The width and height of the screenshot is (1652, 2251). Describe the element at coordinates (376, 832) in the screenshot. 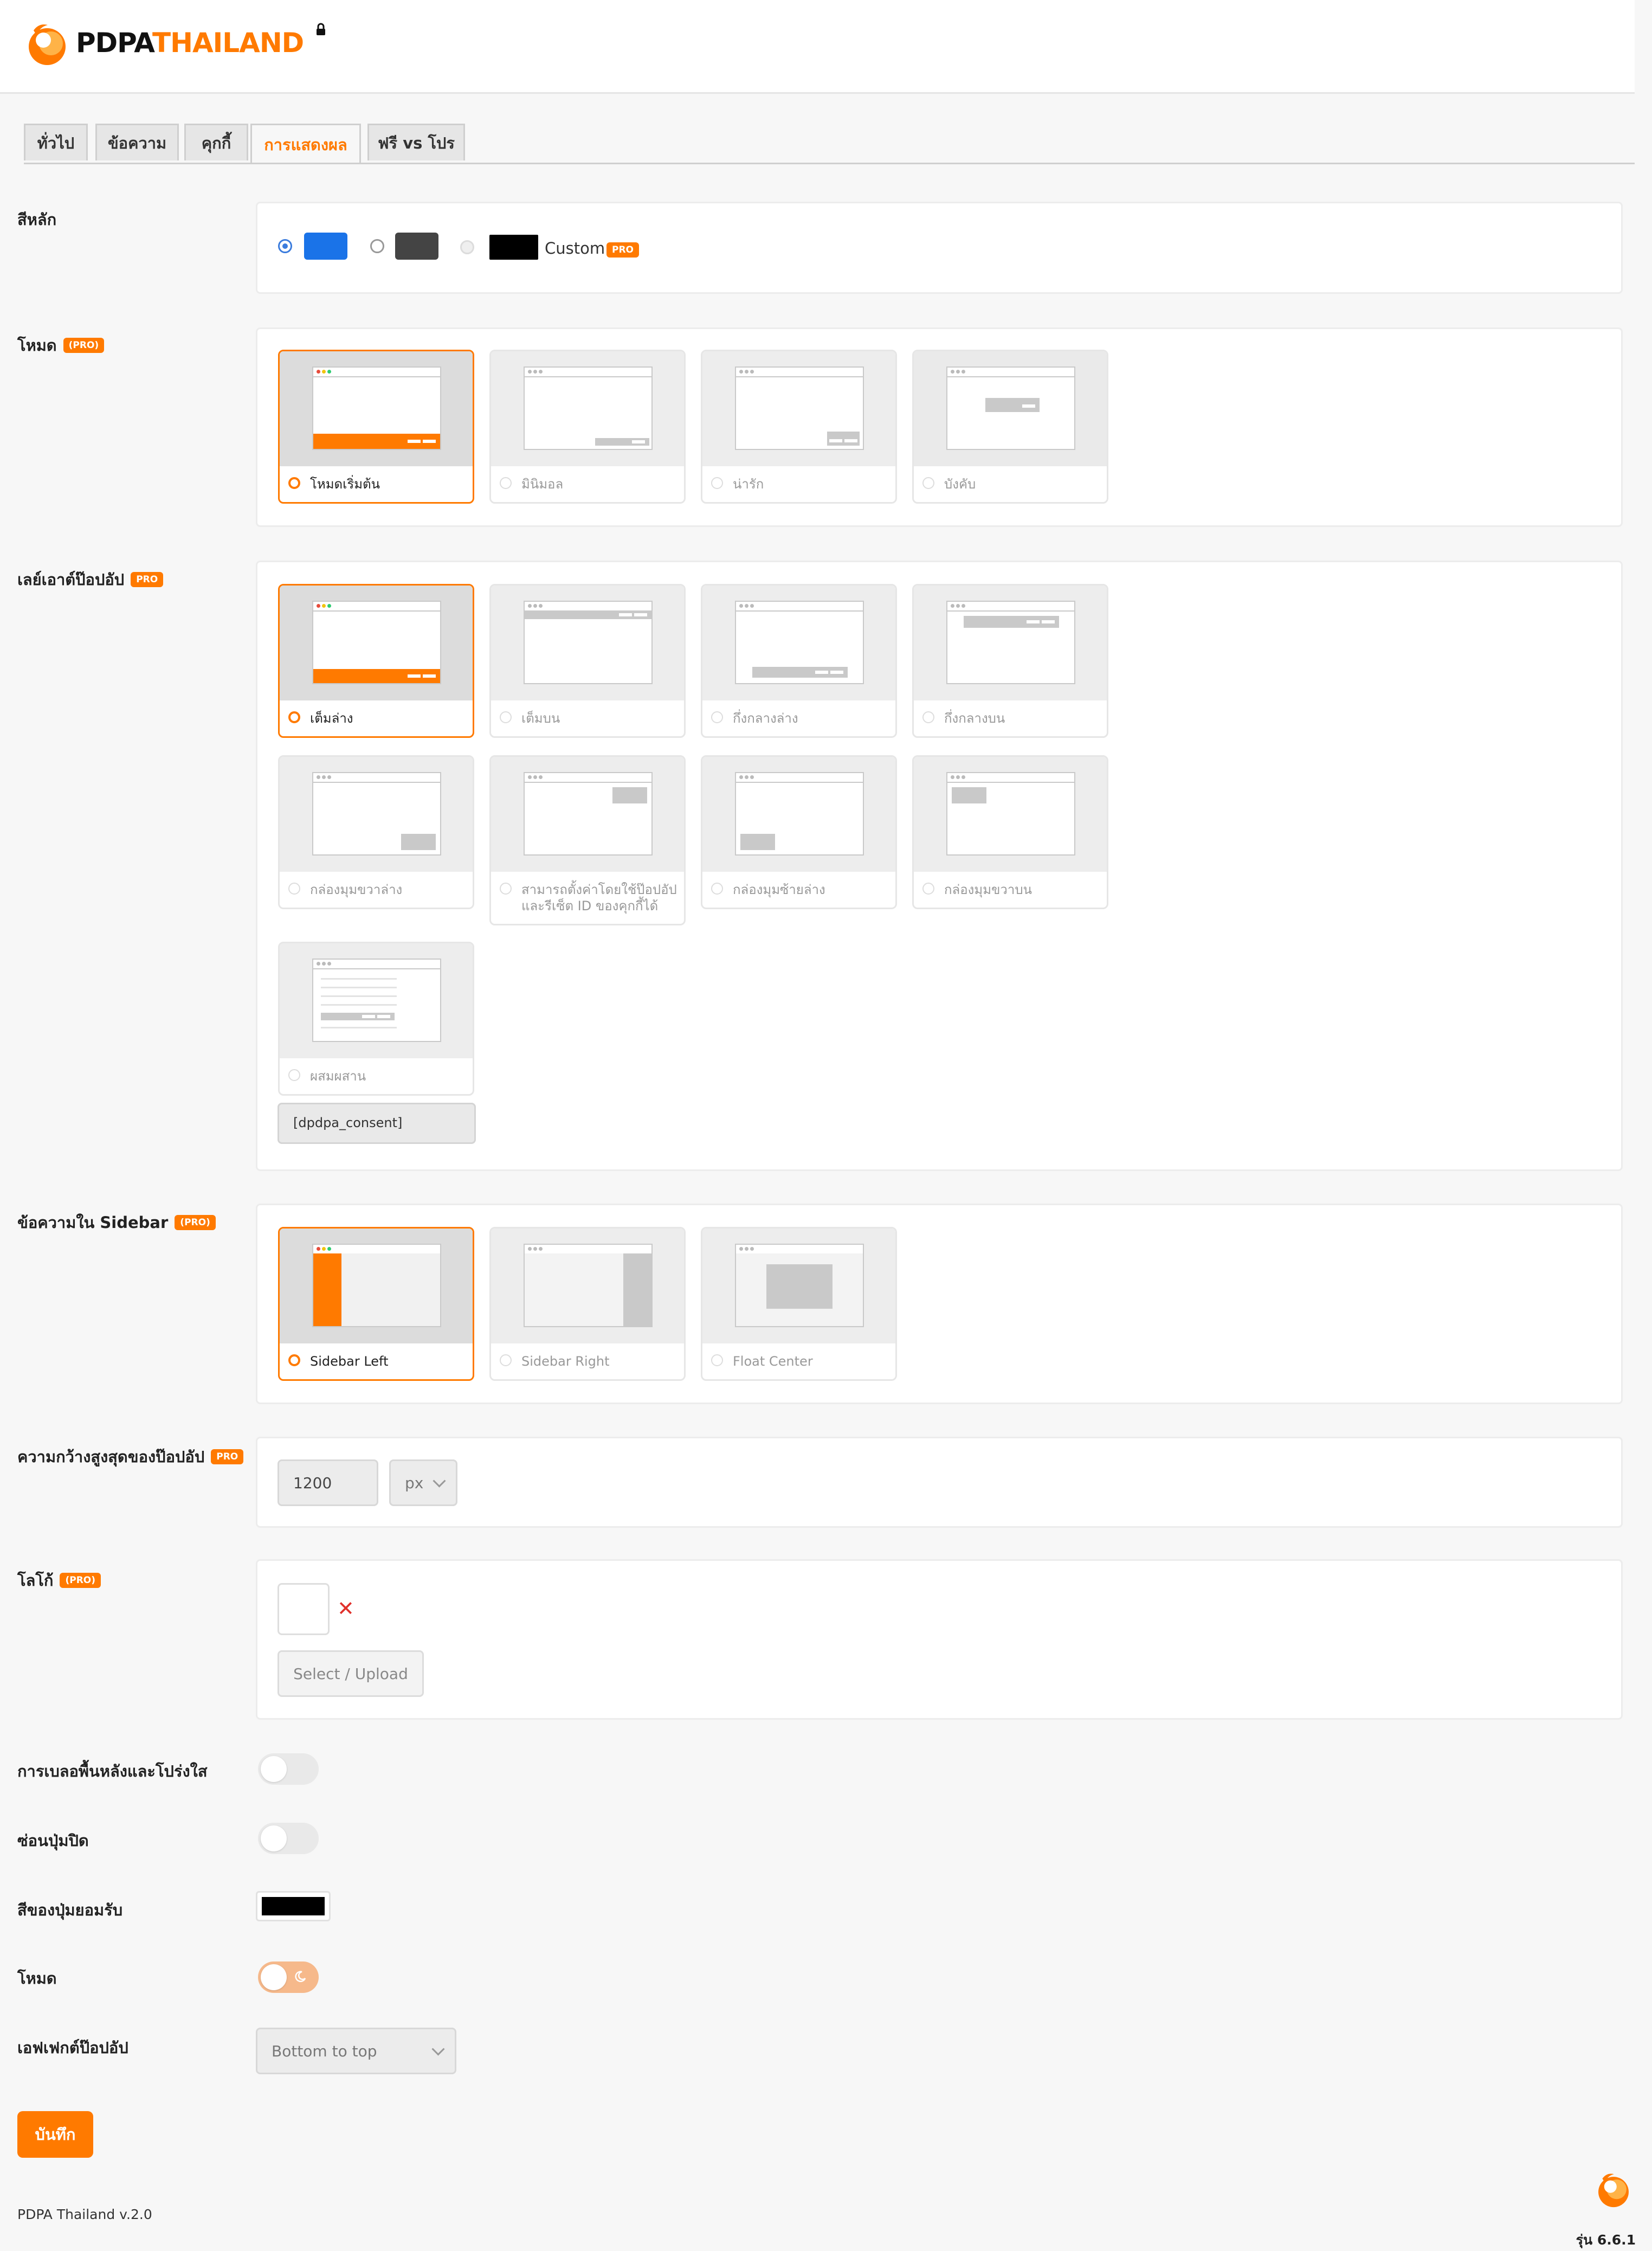

I see `layout-option-box-bottom-right: กล่องมุมขวาล่าง` at that location.